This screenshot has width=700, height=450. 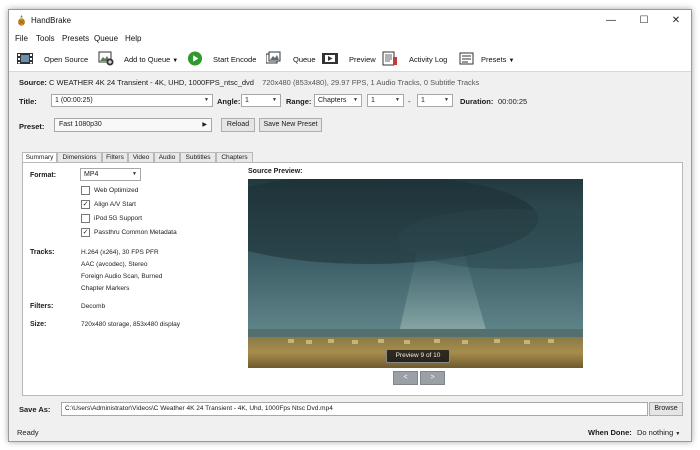 What do you see at coordinates (33, 82) in the screenshot?
I see `source-label: Source:` at bounding box center [33, 82].